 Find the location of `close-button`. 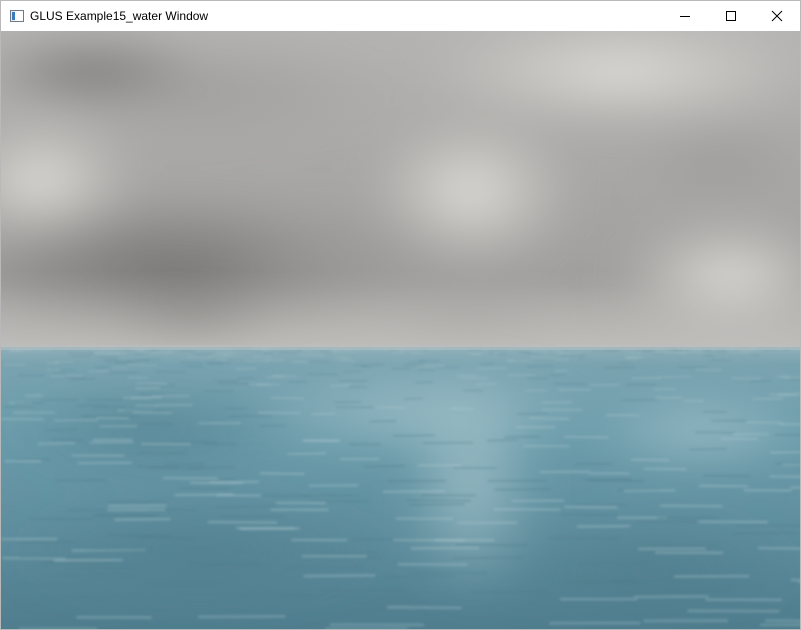

close-button is located at coordinates (777, 16).